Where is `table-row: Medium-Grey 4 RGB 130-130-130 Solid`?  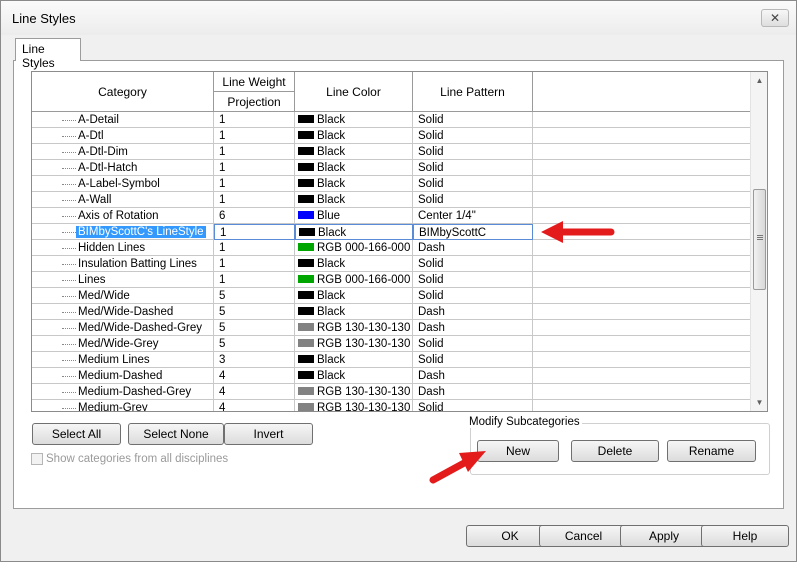
table-row: Medium-Grey 4 RGB 130-130-130 Solid is located at coordinates (392, 405).